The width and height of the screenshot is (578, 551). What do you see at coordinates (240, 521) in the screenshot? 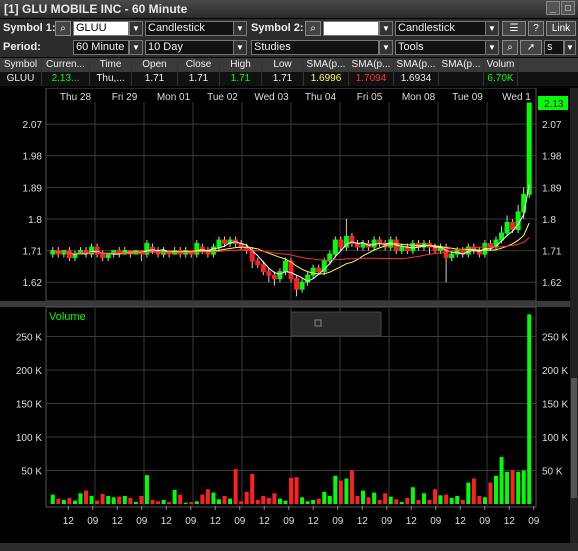
I see `time-label-7: 09` at bounding box center [240, 521].